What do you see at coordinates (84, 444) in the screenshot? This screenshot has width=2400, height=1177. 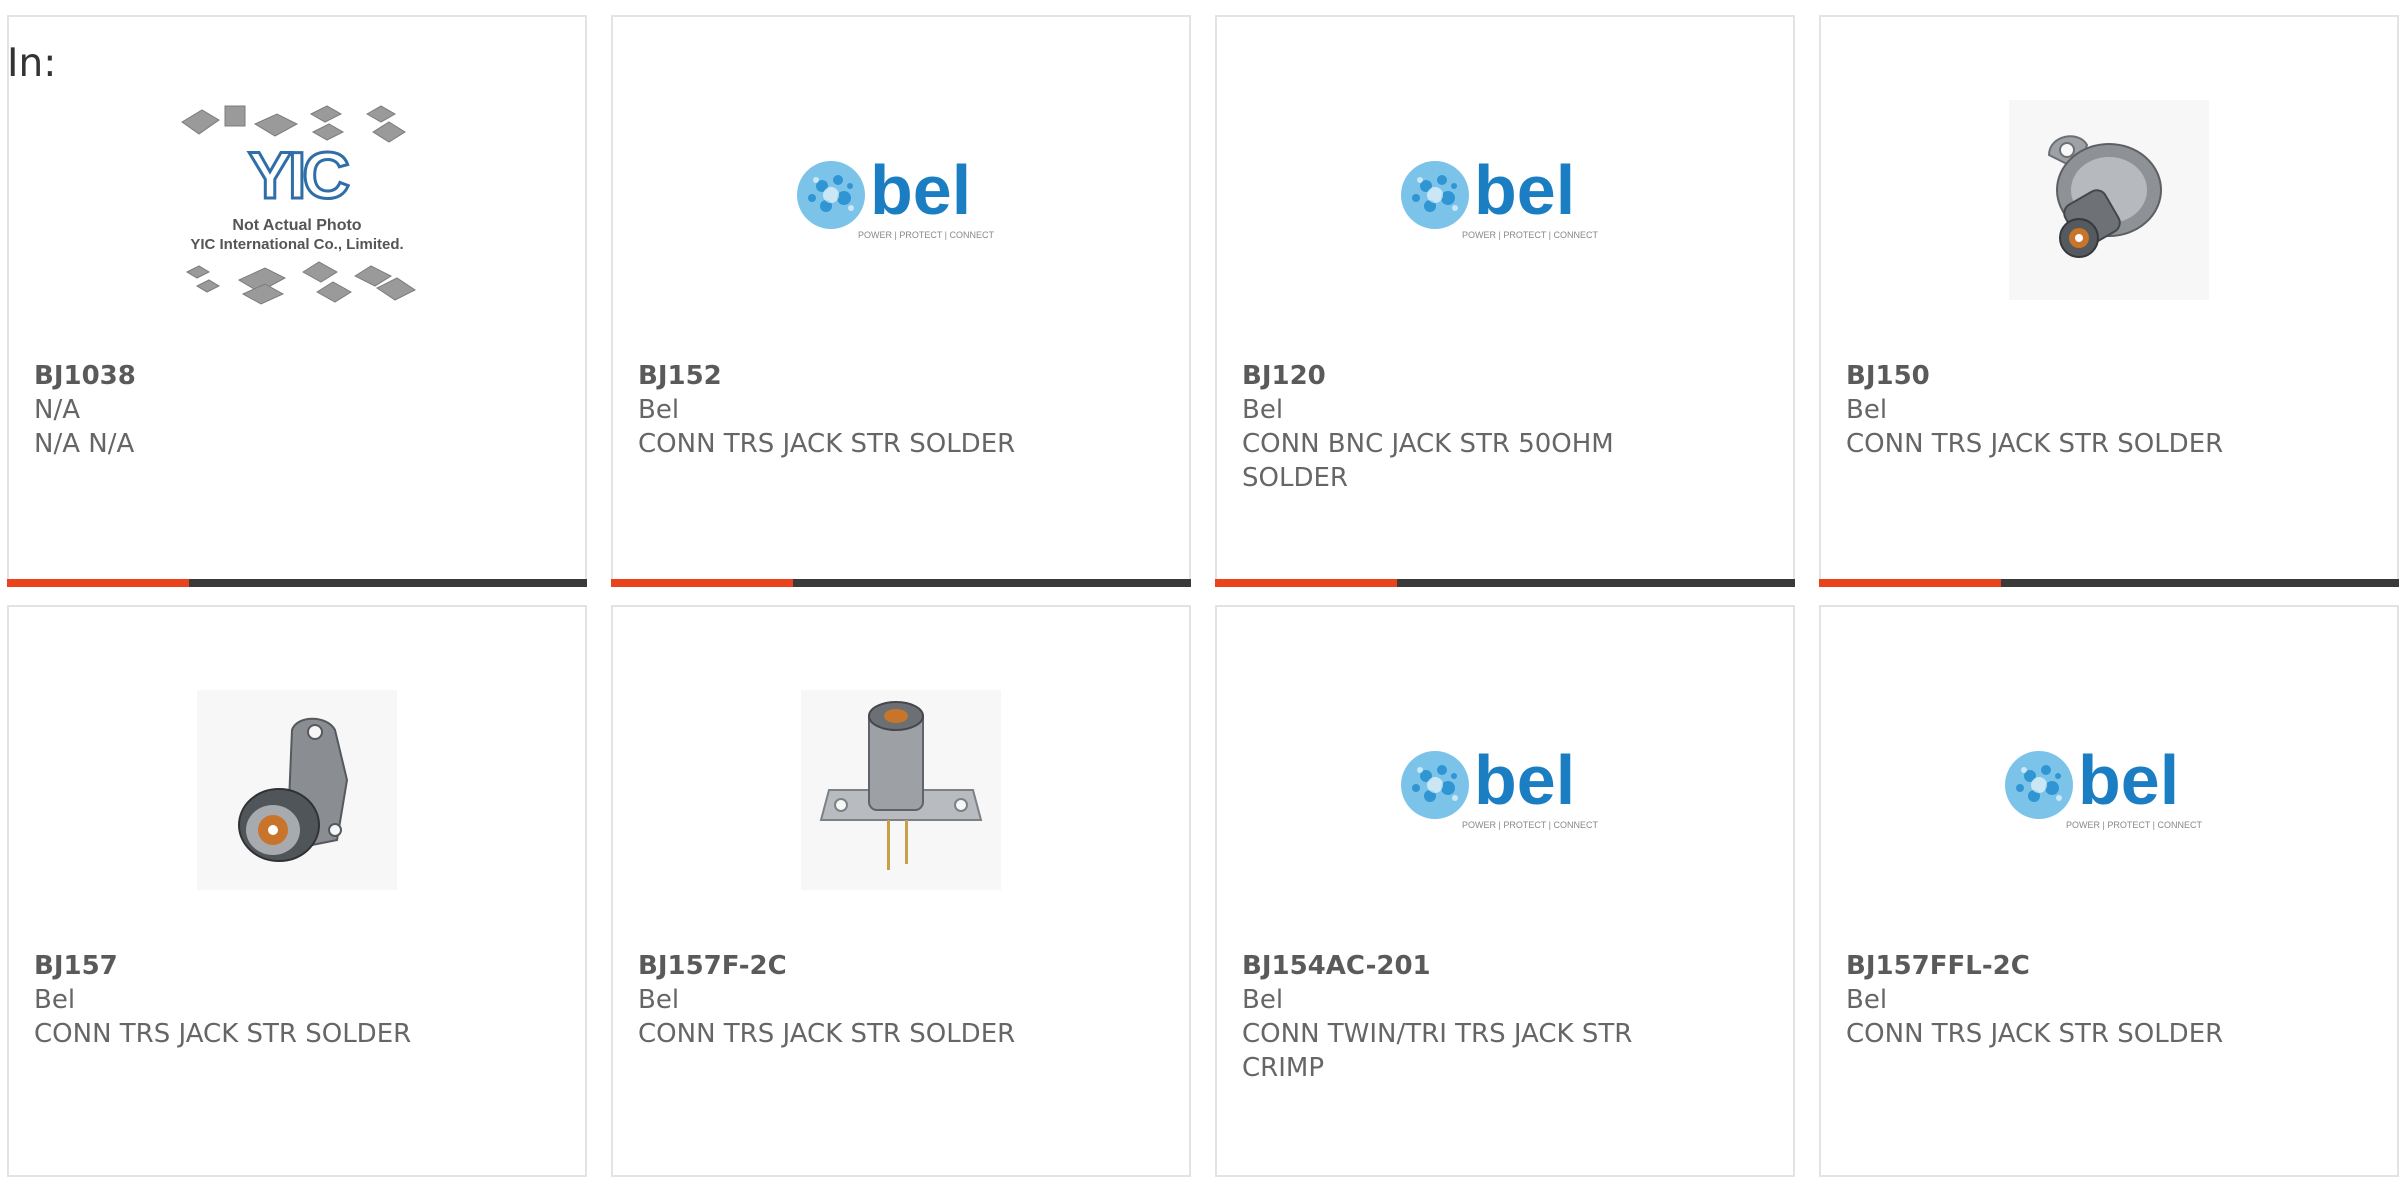 I see `description: N/A N/A` at bounding box center [84, 444].